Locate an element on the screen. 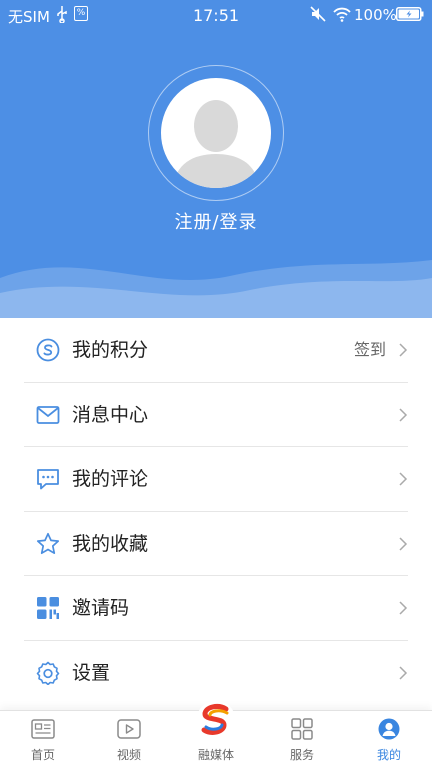  sign-in-link: 签到 is located at coordinates (370, 350).